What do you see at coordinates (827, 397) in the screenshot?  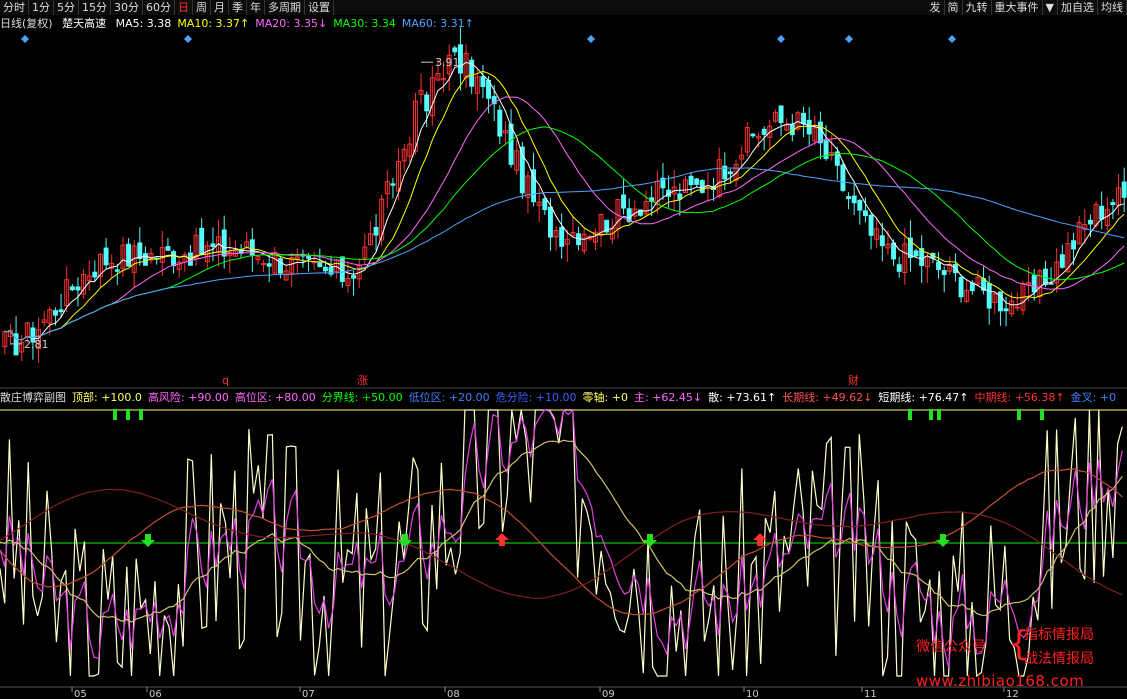 I see `sub-legend-item: 长期线: +49.62↓` at bounding box center [827, 397].